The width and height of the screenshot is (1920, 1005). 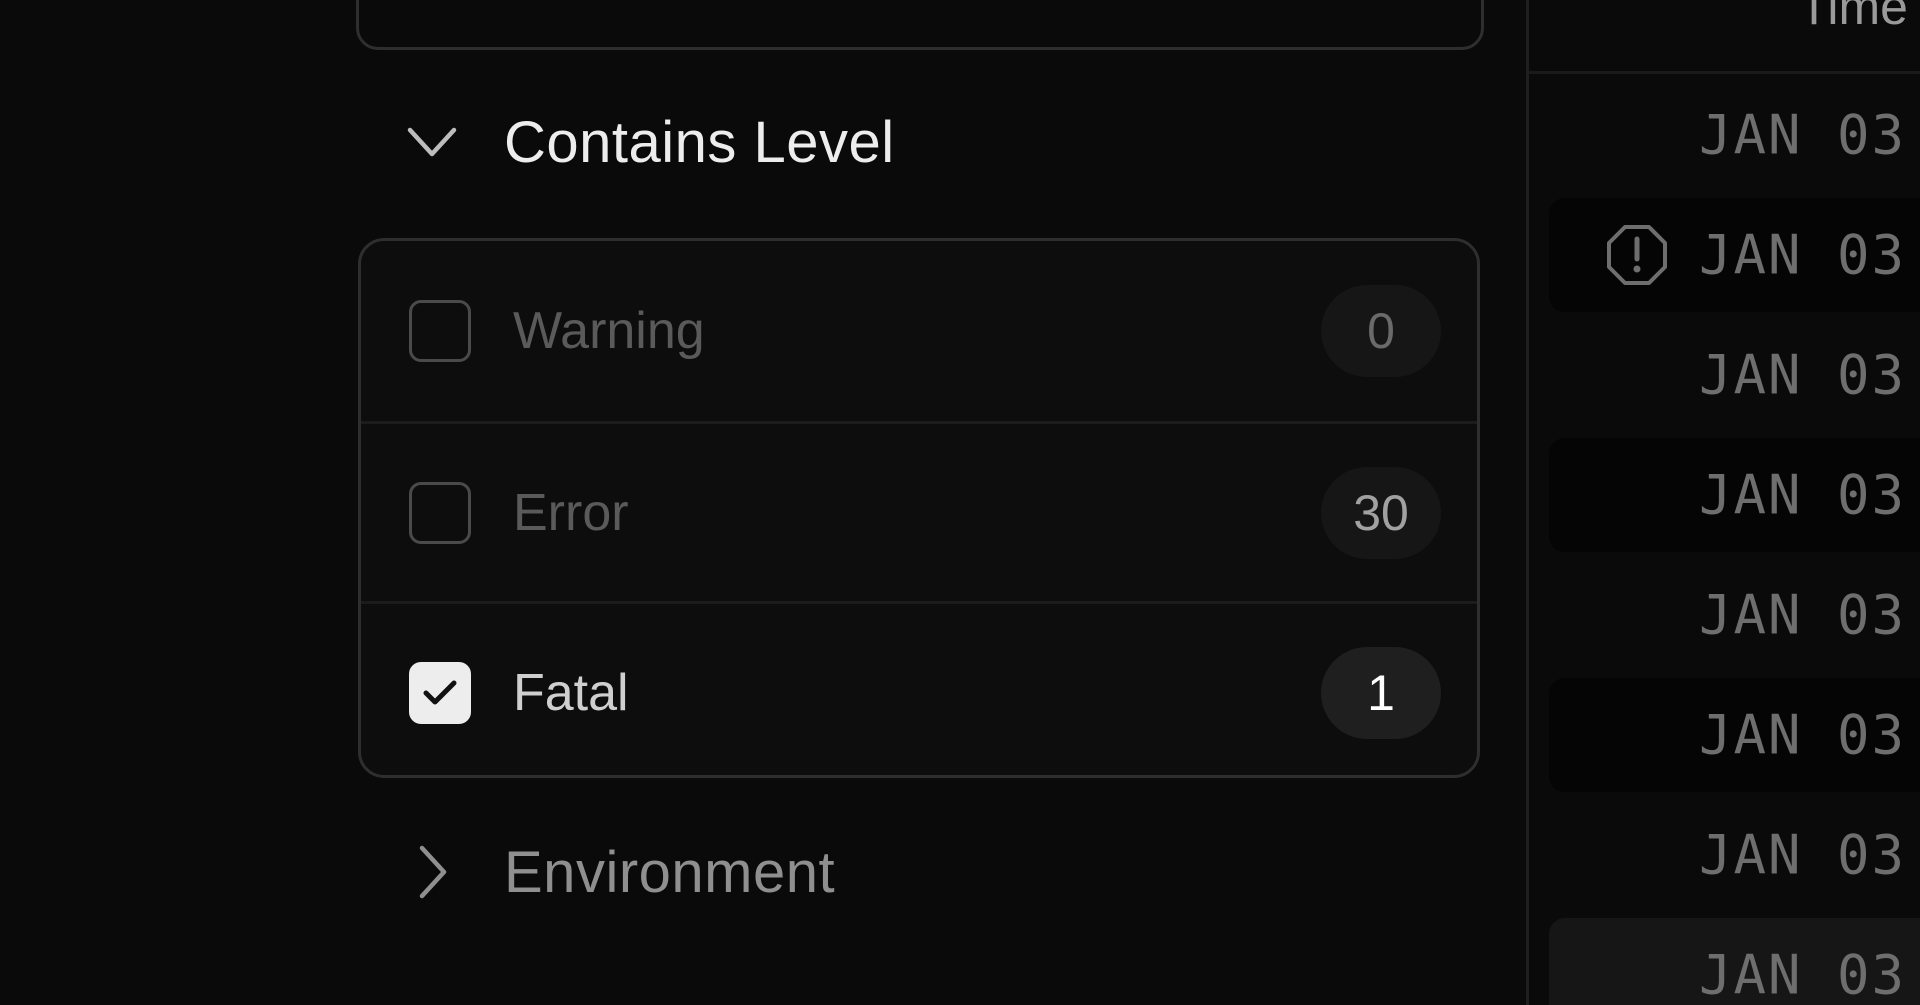 I want to click on chevron-down-icon, so click(x=432, y=142).